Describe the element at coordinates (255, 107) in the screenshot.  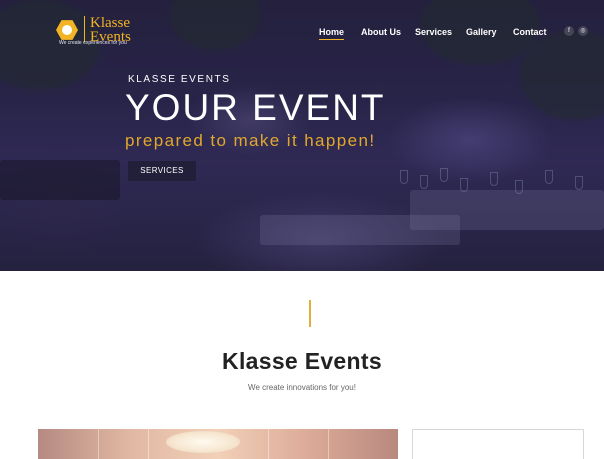
I see `hero-headline: YOUR EVENT` at that location.